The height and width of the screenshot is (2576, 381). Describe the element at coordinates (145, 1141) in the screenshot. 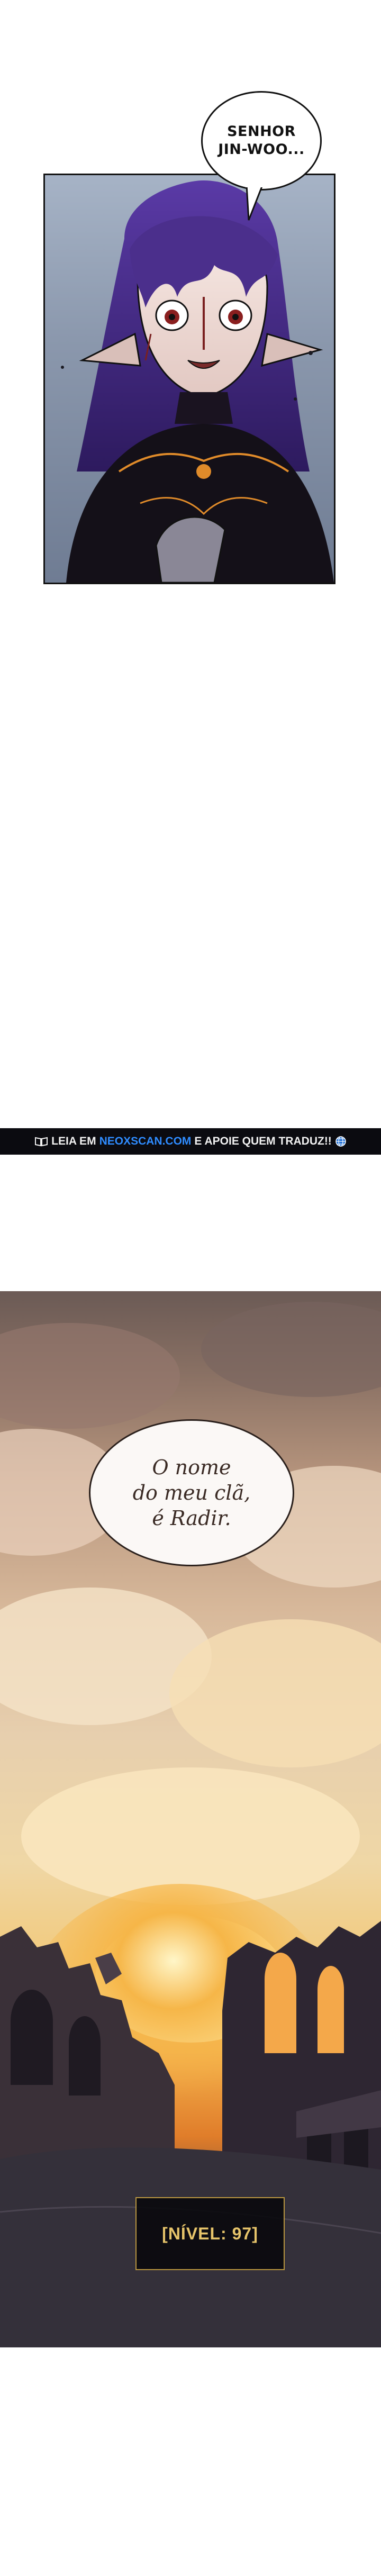

I see `site-link: NEOXSCAN.COM` at that location.